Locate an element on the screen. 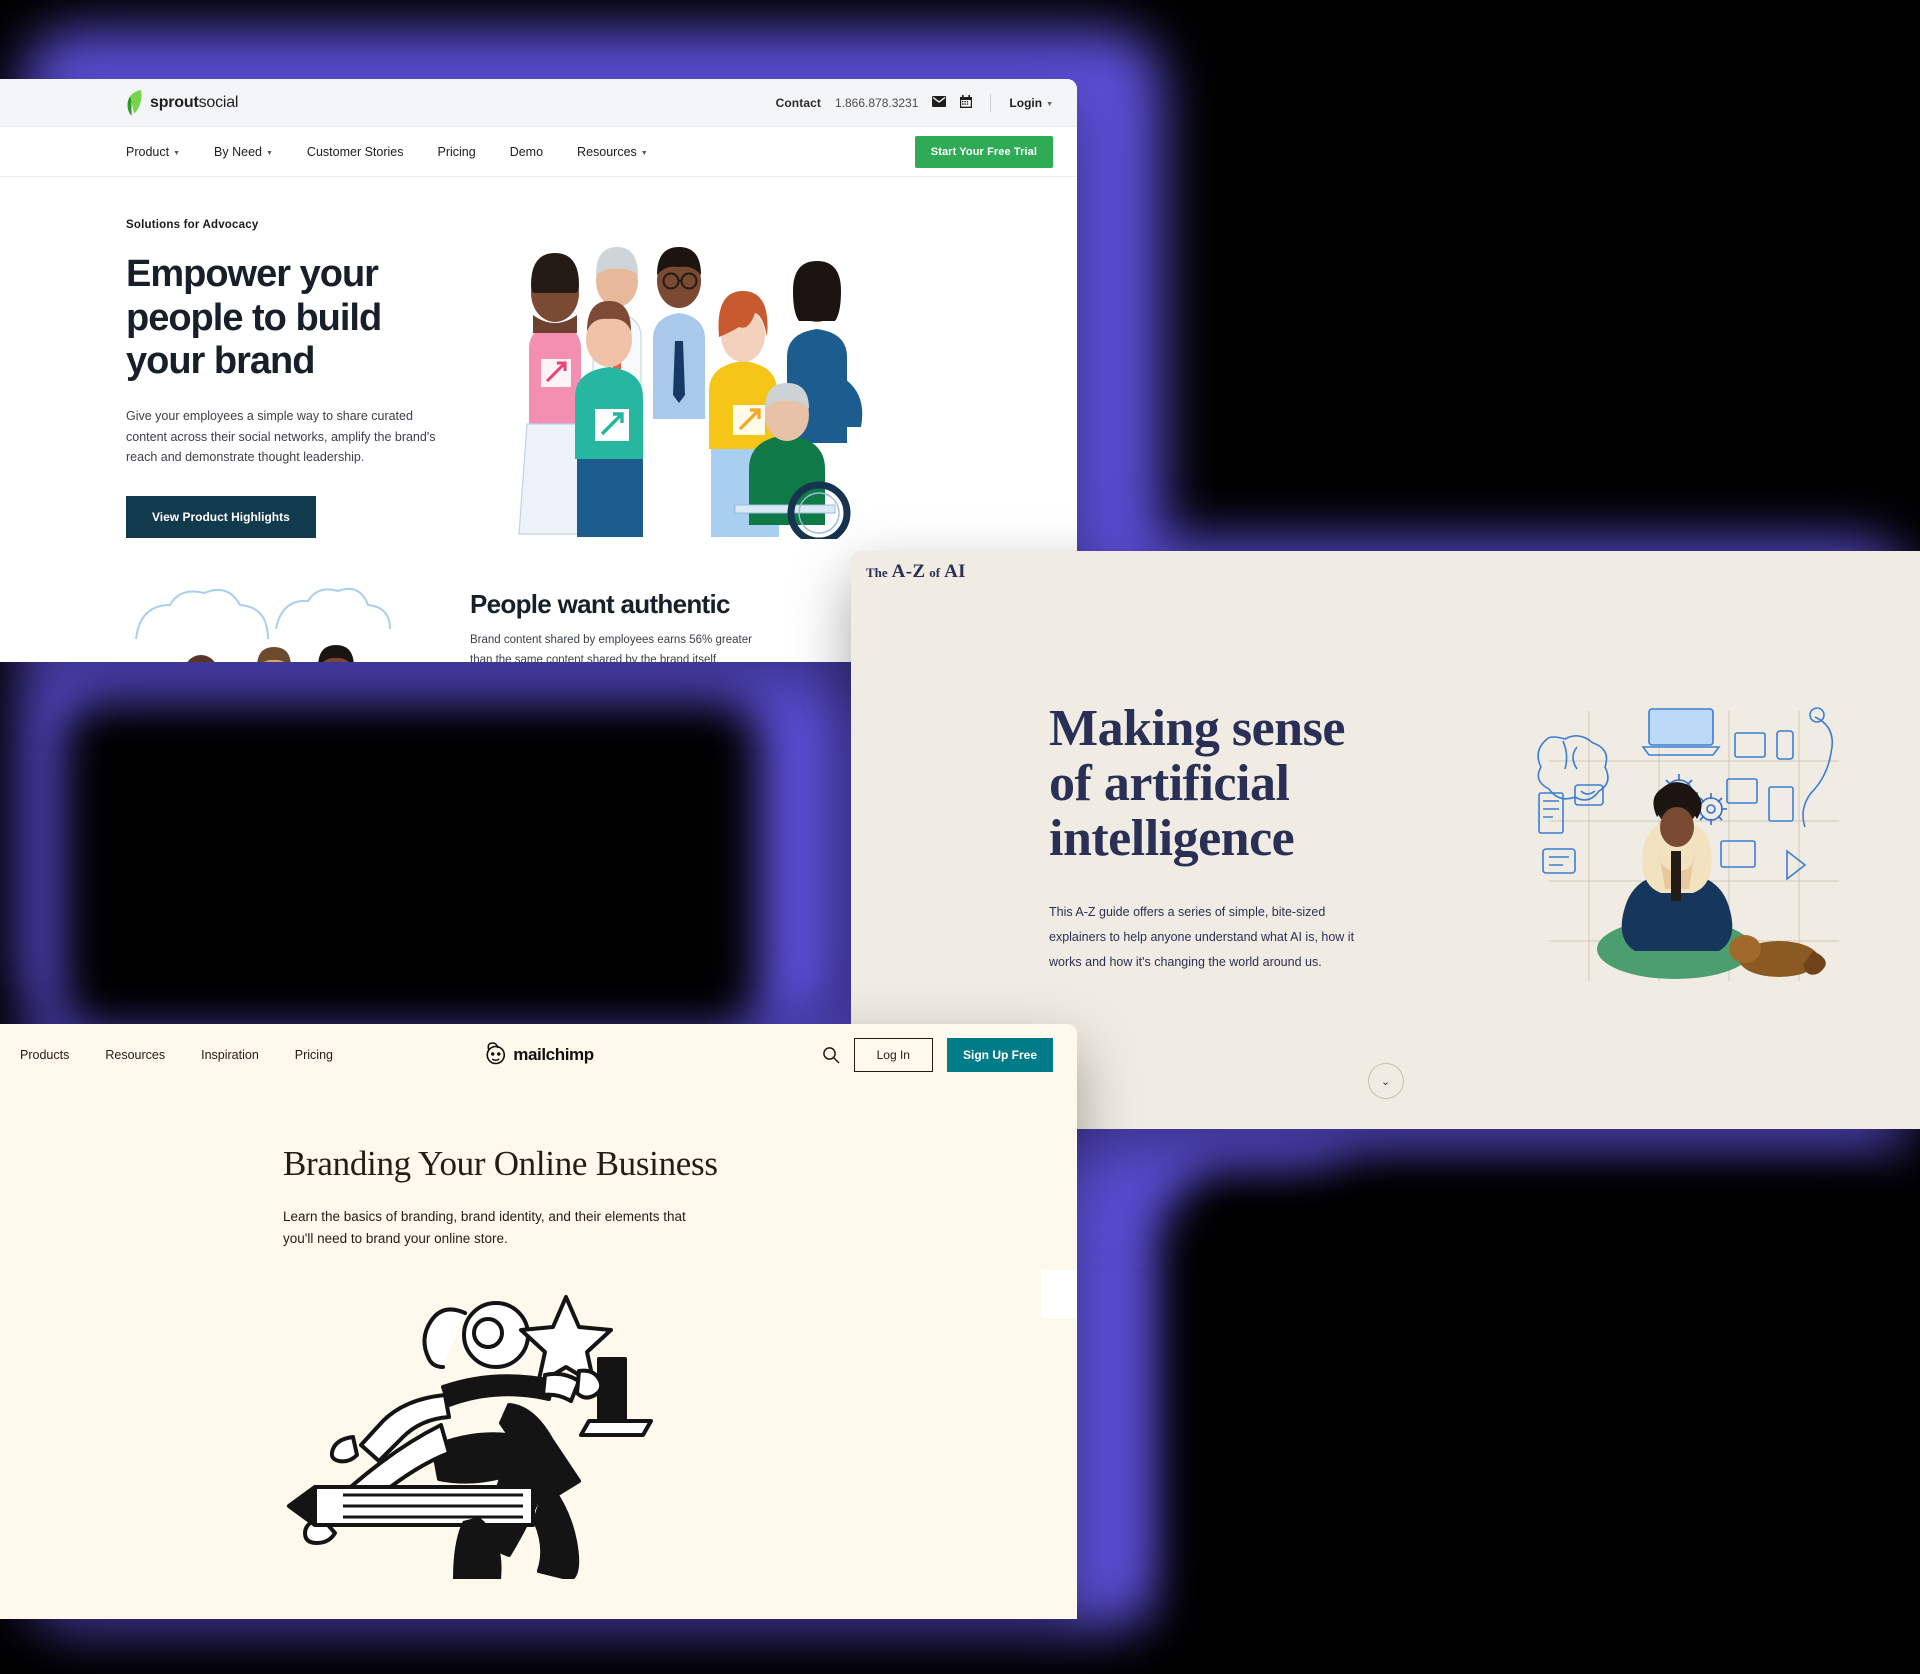 The height and width of the screenshot is (1674, 1920). phone-number: 1.866.878.3231 is located at coordinates (876, 103).